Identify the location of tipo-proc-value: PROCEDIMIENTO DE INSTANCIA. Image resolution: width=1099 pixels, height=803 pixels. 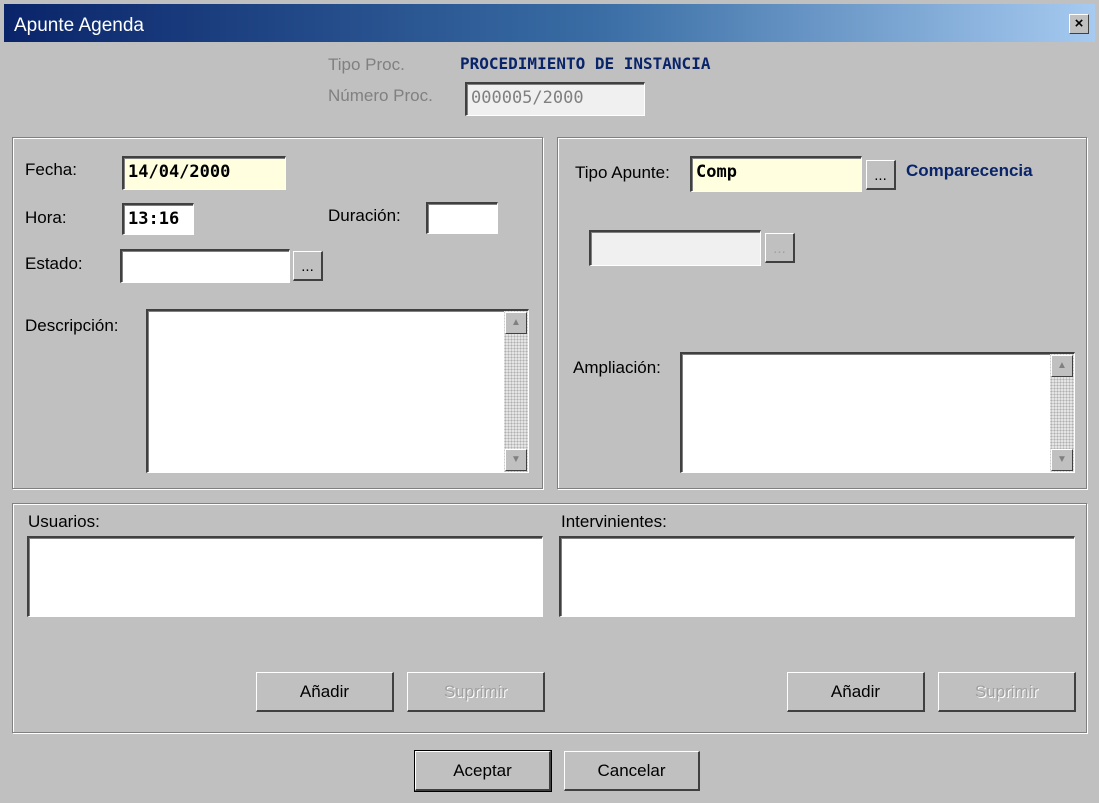
(585, 63).